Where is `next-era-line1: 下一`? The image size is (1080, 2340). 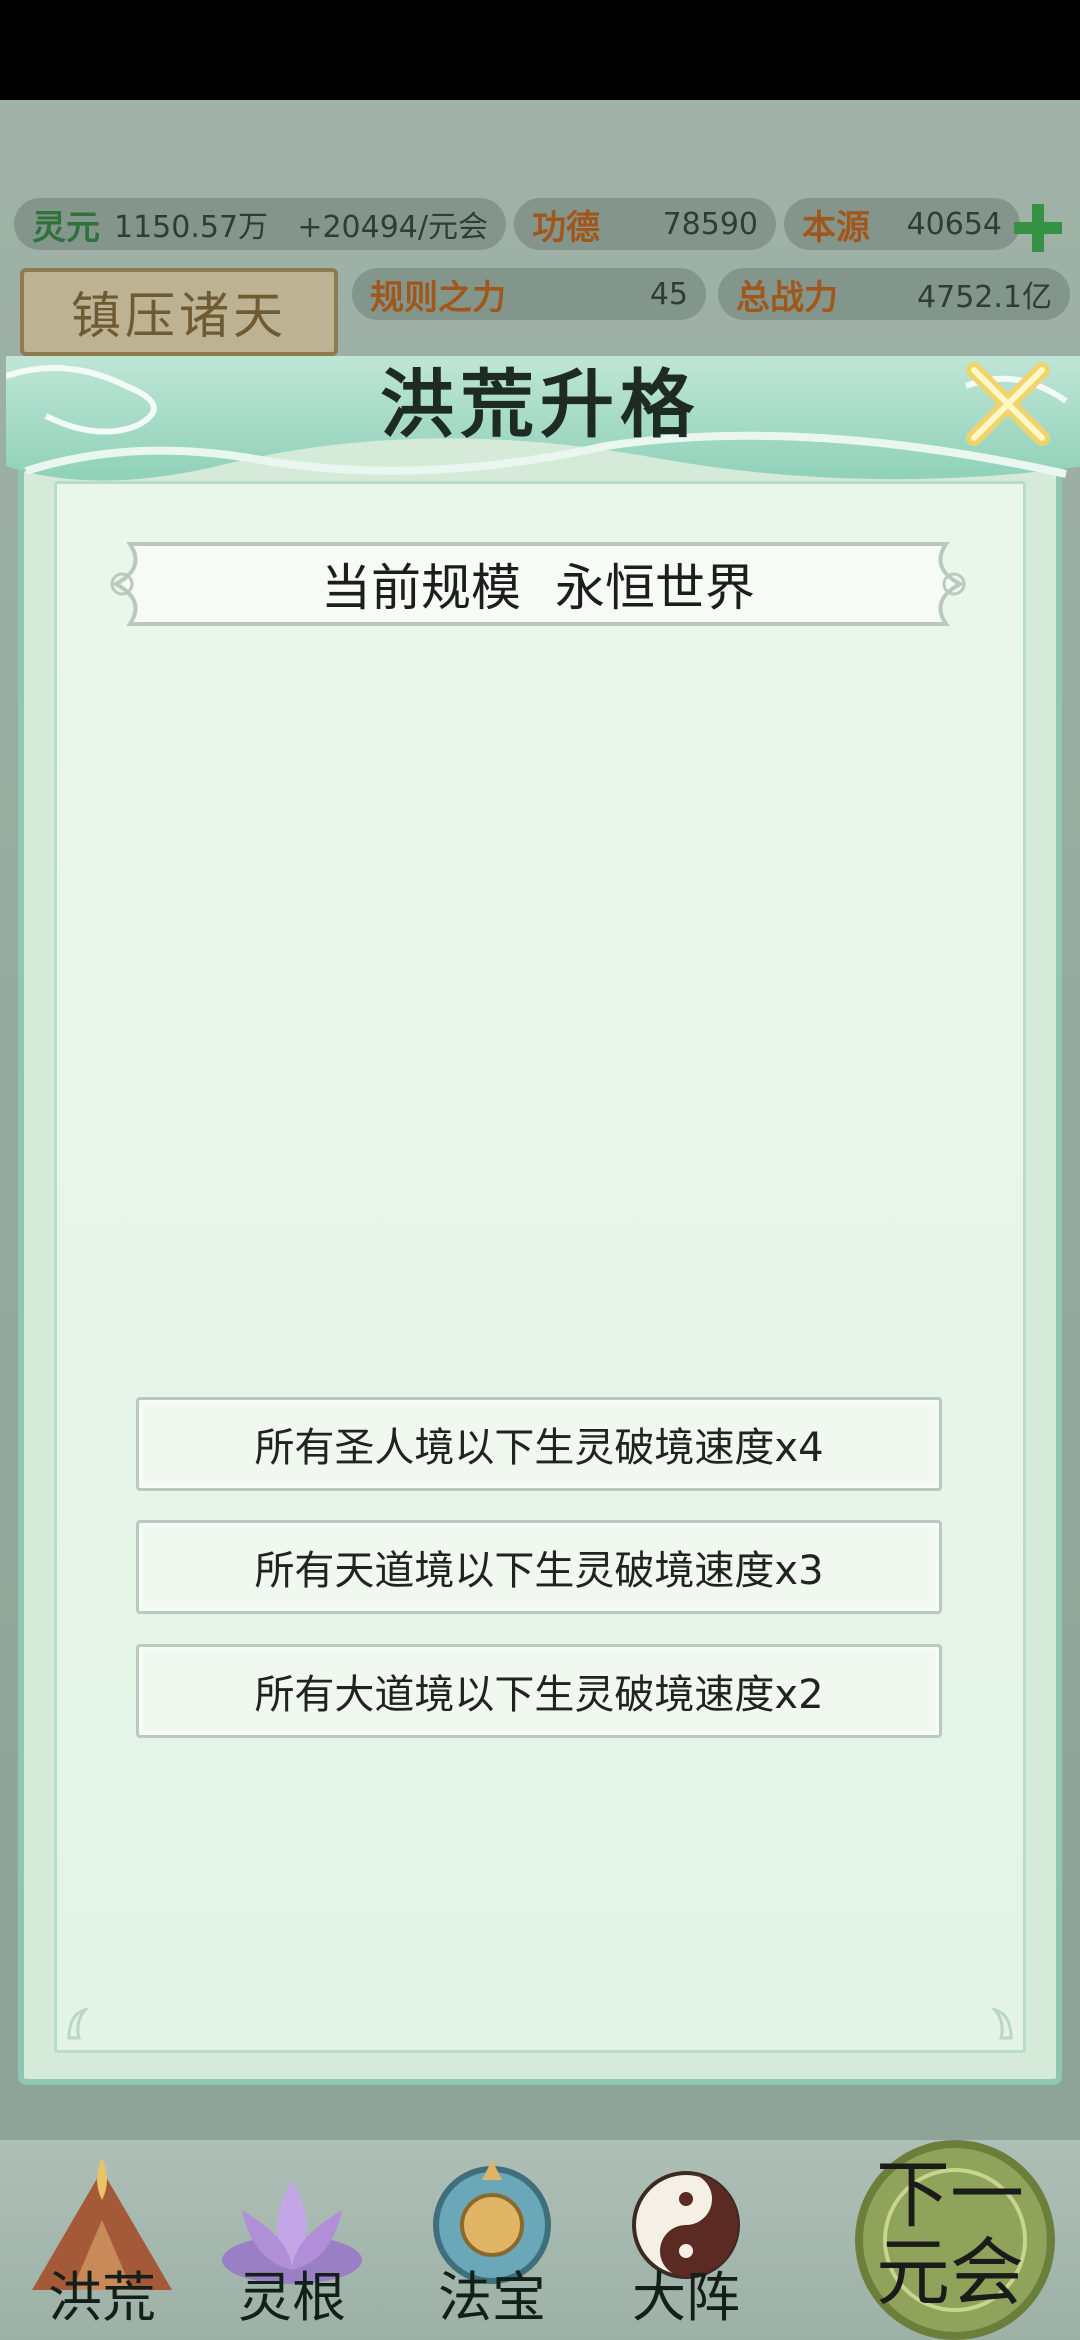
next-era-line1: 下一 is located at coordinates (950, 2195).